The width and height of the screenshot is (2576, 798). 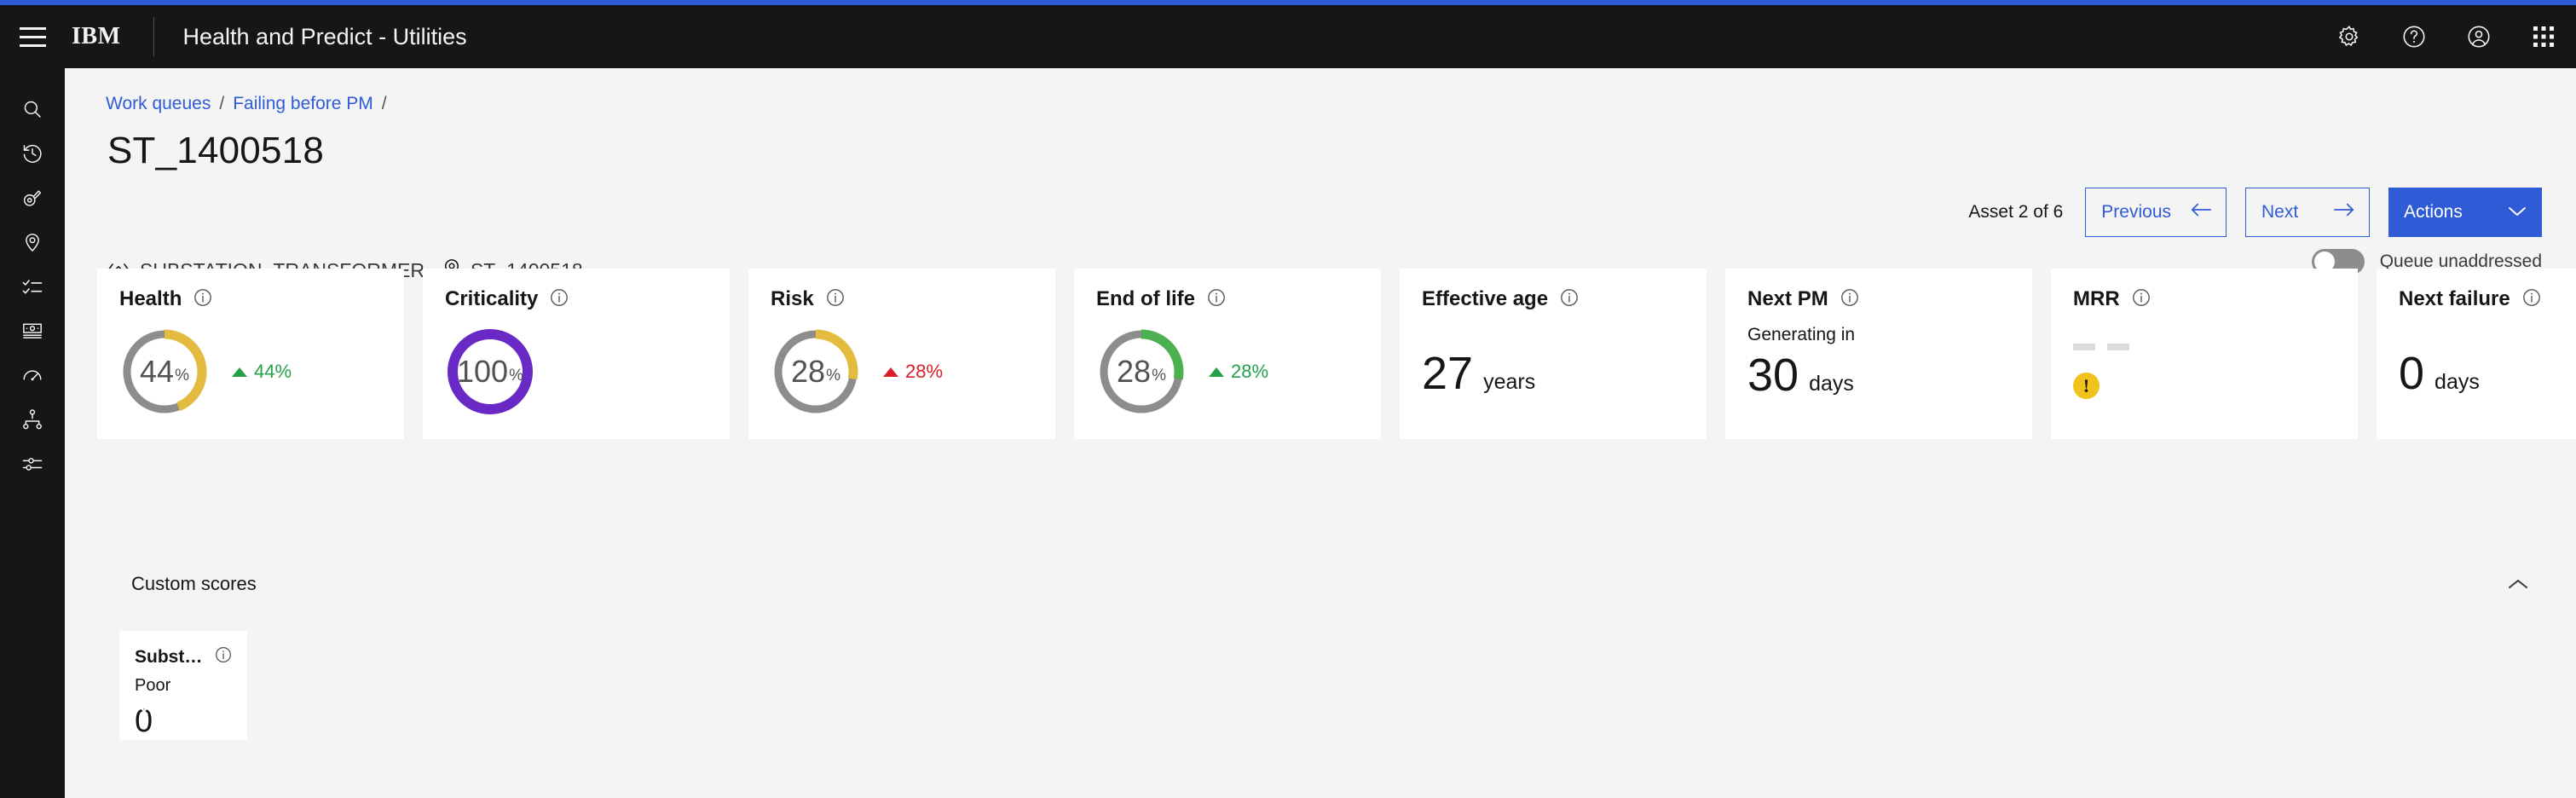 I want to click on next-button-label: Next, so click(x=2280, y=212).